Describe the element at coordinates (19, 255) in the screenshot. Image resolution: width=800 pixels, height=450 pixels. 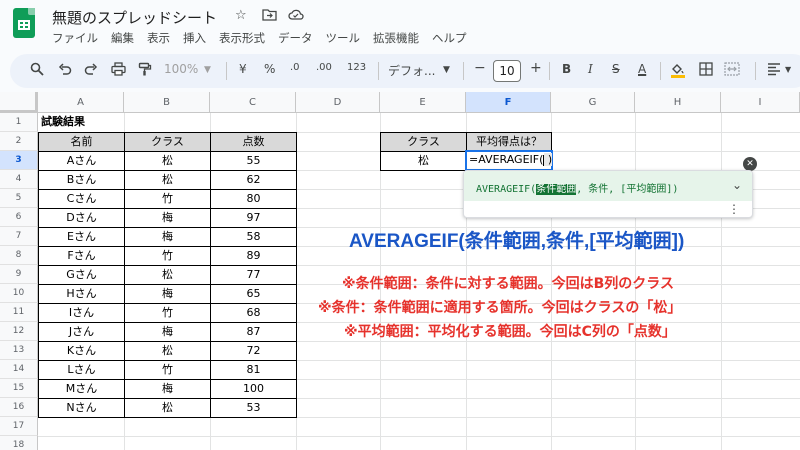
I see `row-header-8: 8` at that location.